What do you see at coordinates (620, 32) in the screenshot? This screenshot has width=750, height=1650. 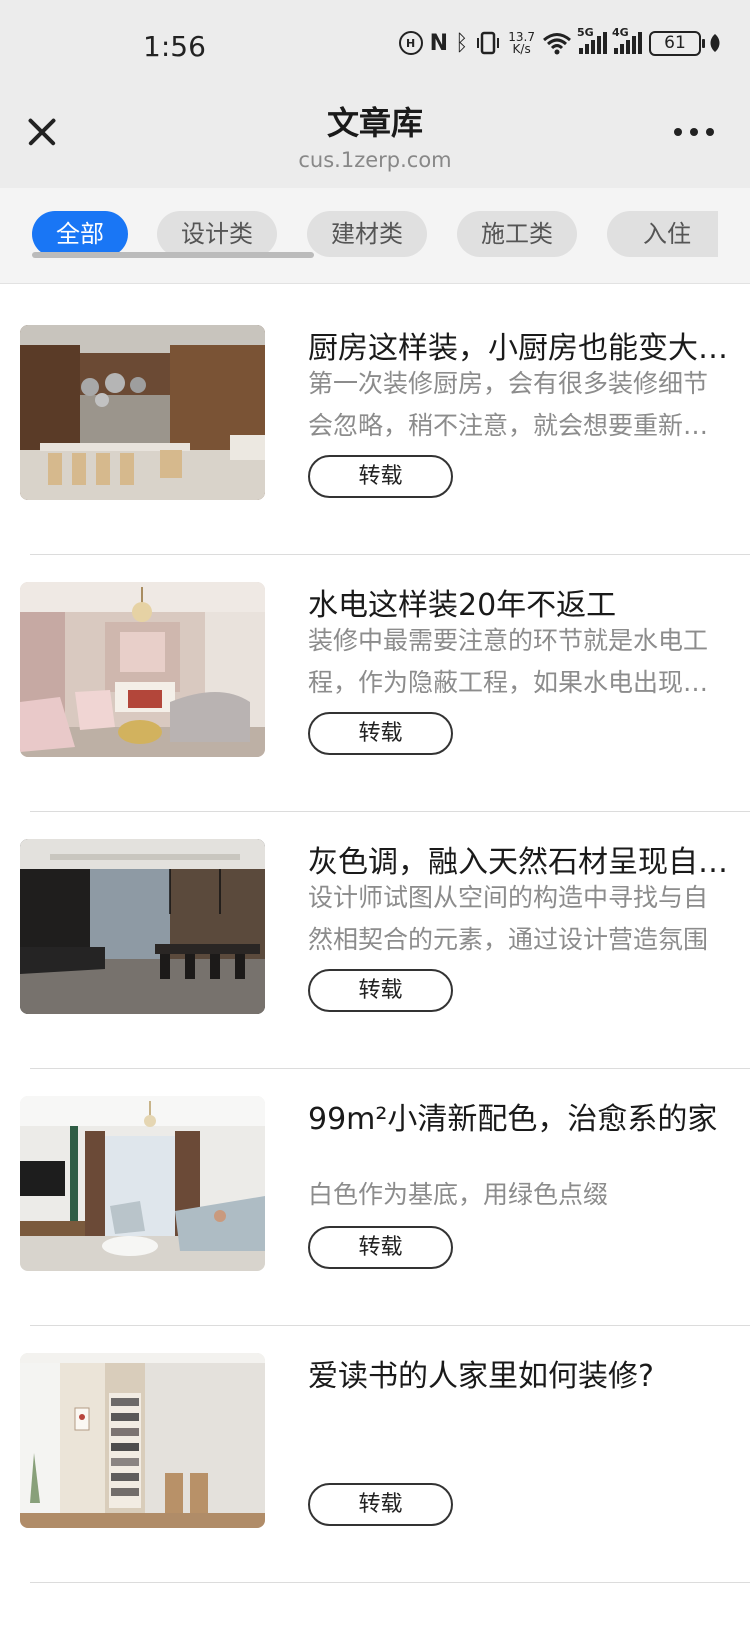 I see `signal-4g-tag: 4G` at bounding box center [620, 32].